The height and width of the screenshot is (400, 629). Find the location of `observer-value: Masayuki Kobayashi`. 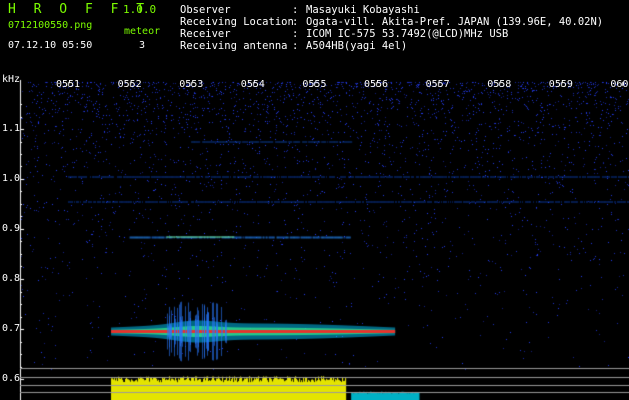

observer-value: Masayuki Kobayashi is located at coordinates (363, 10).